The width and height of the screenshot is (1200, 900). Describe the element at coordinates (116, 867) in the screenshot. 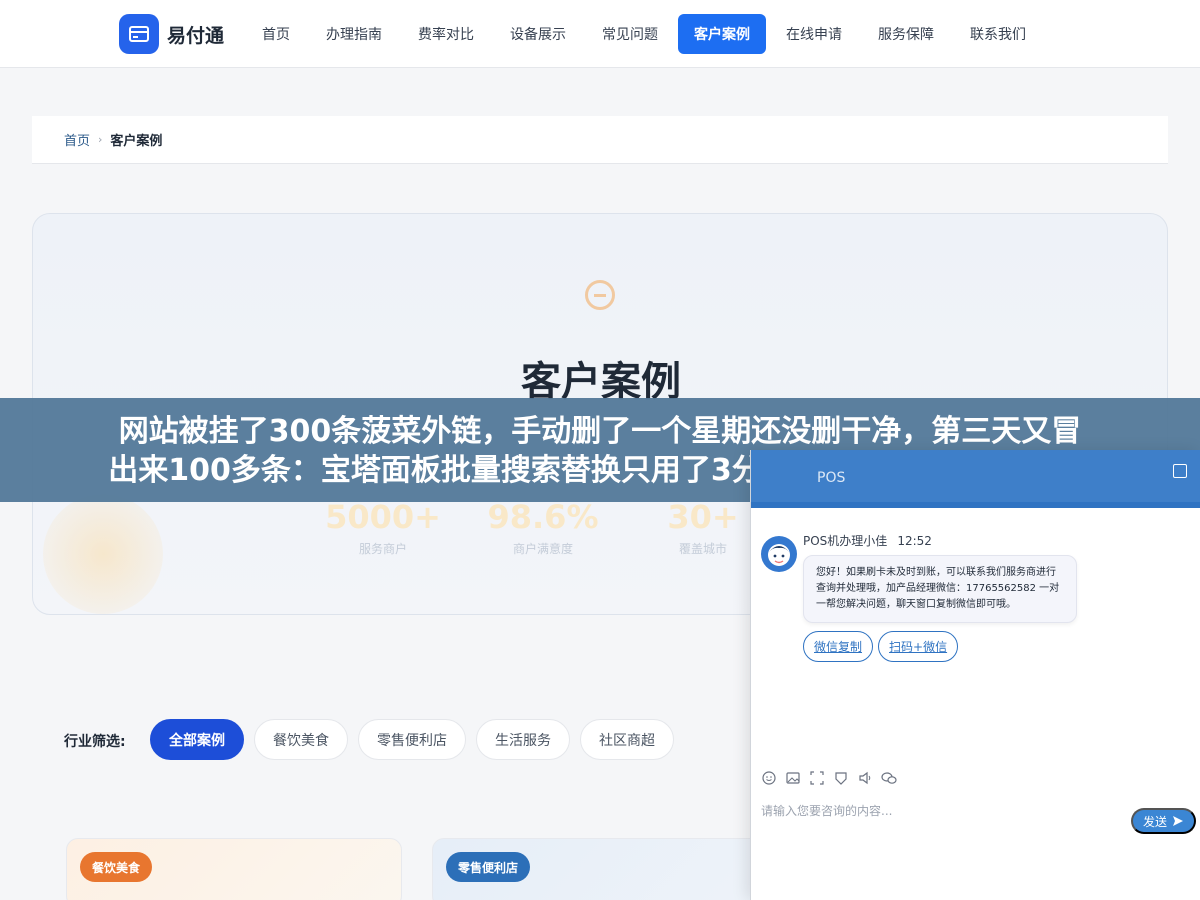

I see `case-tag: 餐饮美食` at that location.